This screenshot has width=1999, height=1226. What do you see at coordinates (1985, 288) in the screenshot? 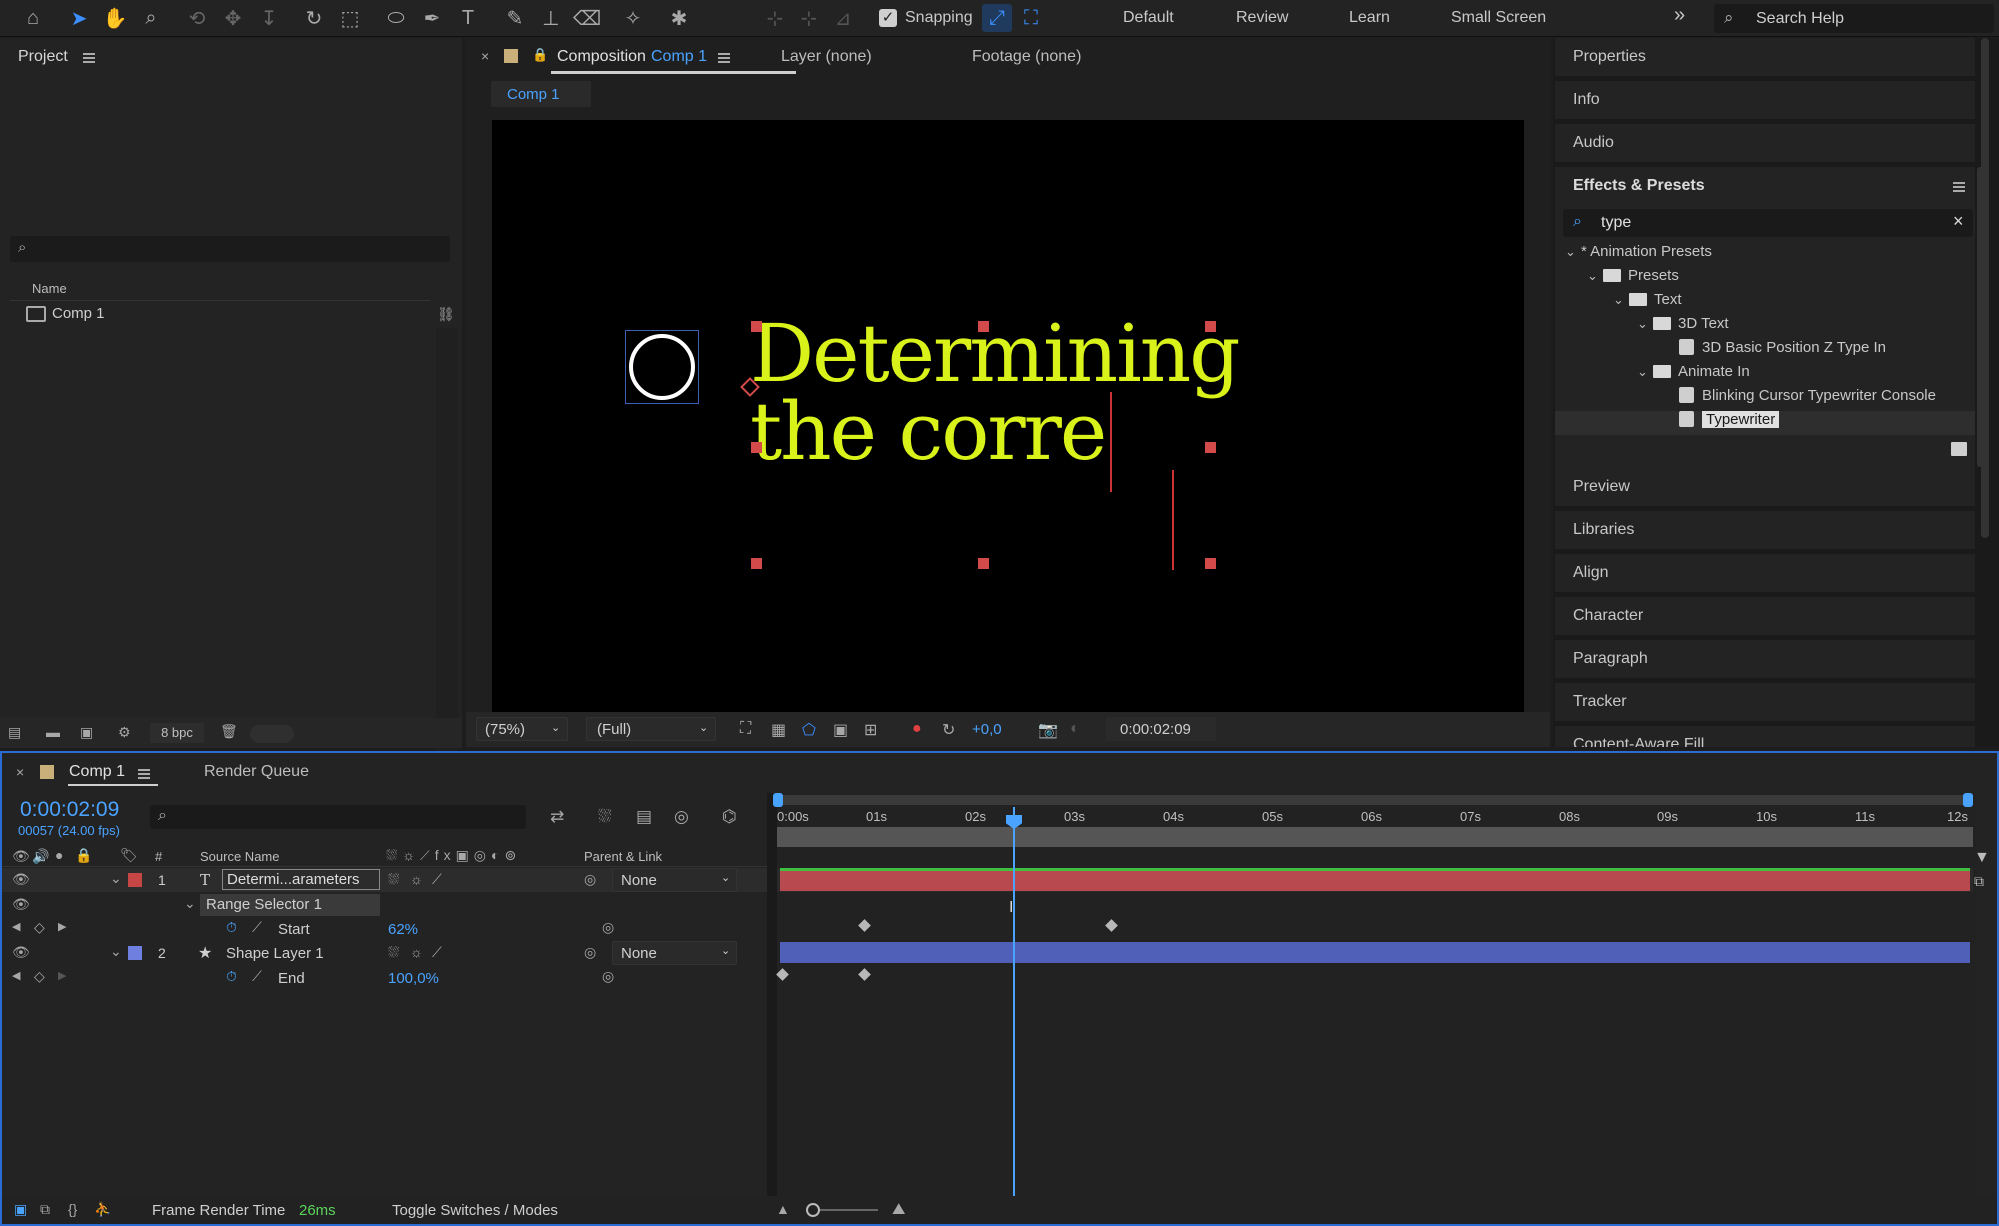
I see `right-panel-scrollbar` at bounding box center [1985, 288].